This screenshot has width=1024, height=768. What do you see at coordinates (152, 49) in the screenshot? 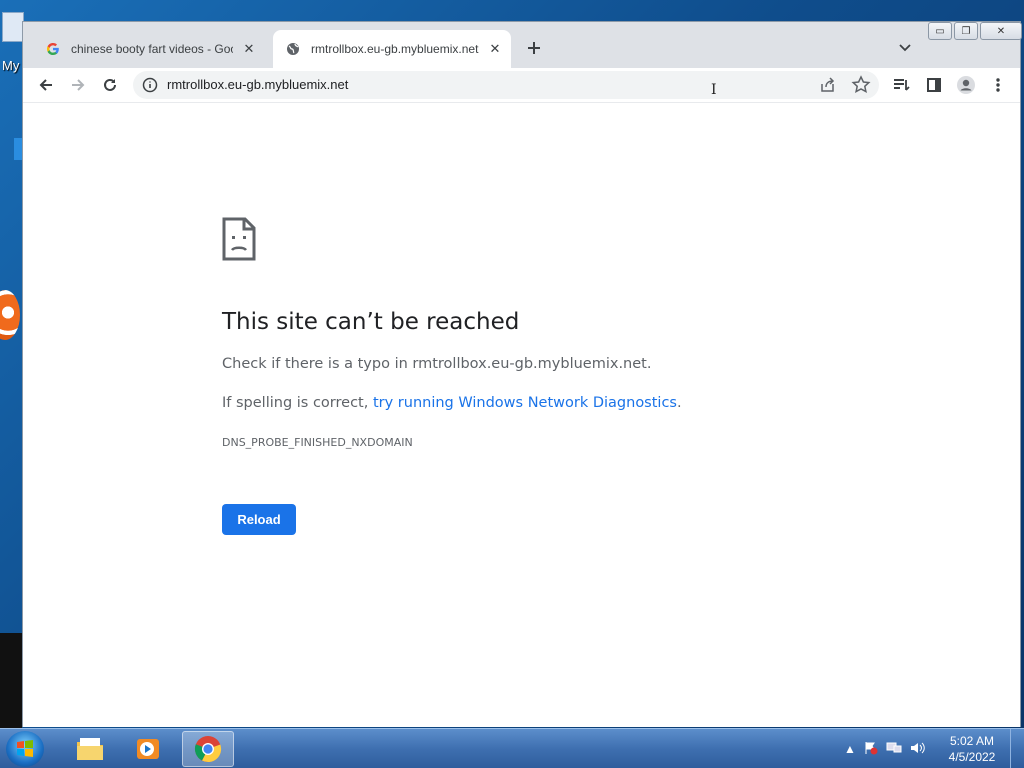
I see `tab-title: chinese booty fart videos - Goog` at bounding box center [152, 49].